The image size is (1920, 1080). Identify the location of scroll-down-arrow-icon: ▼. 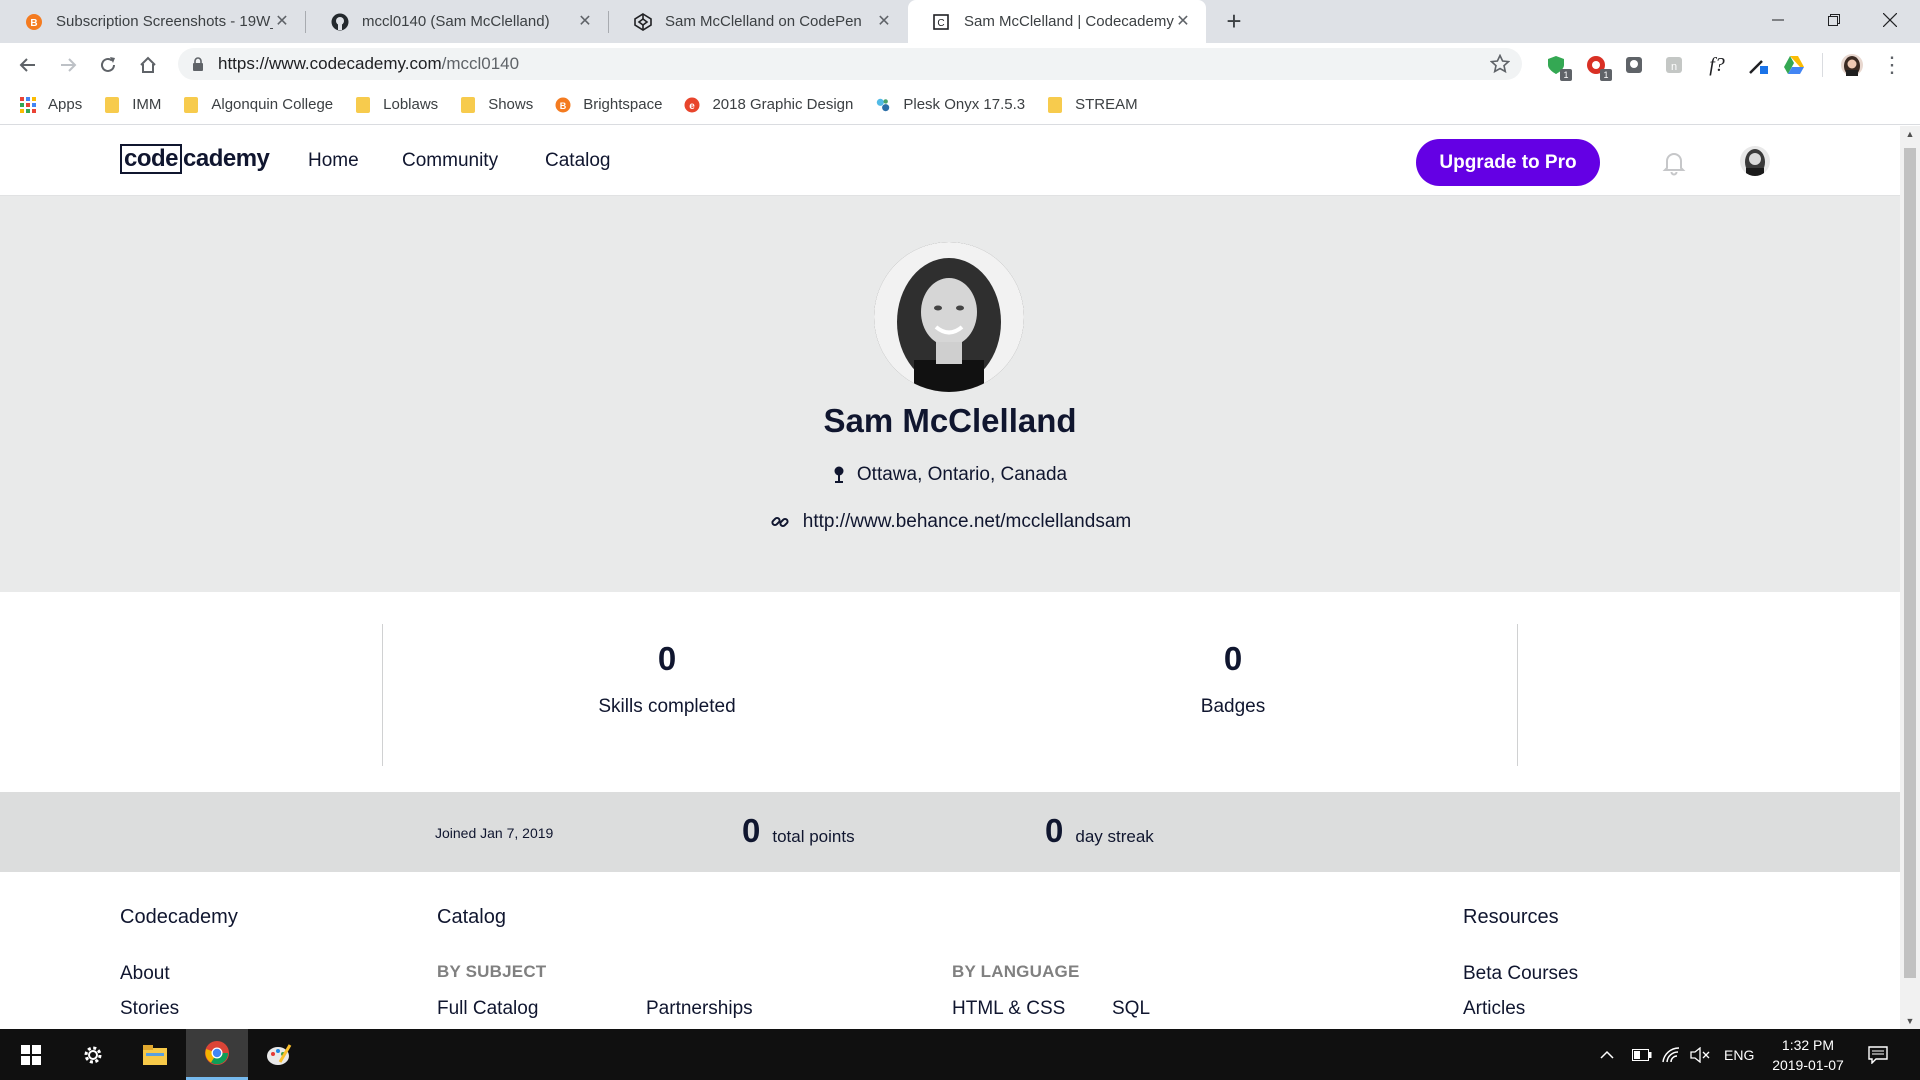
(1910, 1021).